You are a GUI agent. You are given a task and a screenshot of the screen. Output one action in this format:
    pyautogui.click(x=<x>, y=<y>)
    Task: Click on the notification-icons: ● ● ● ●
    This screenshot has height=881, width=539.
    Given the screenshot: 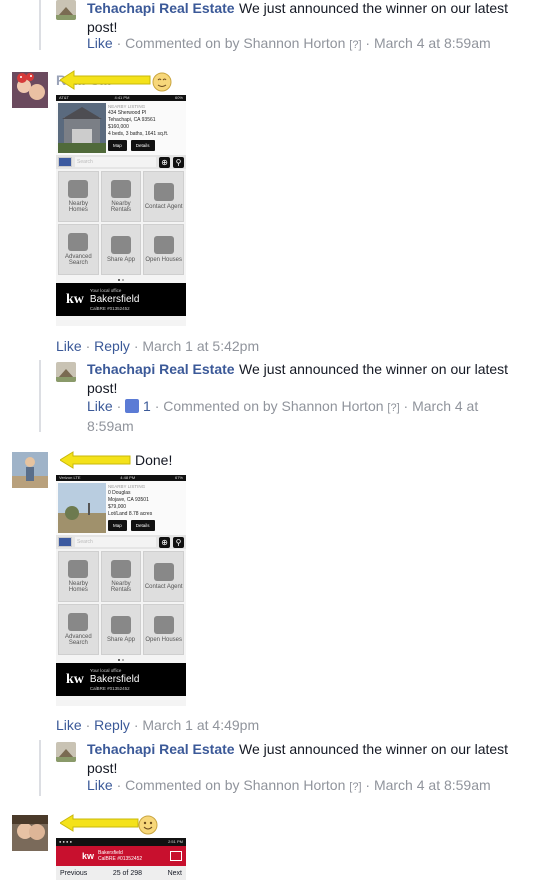 What is the action you would take?
    pyautogui.click(x=65, y=841)
    